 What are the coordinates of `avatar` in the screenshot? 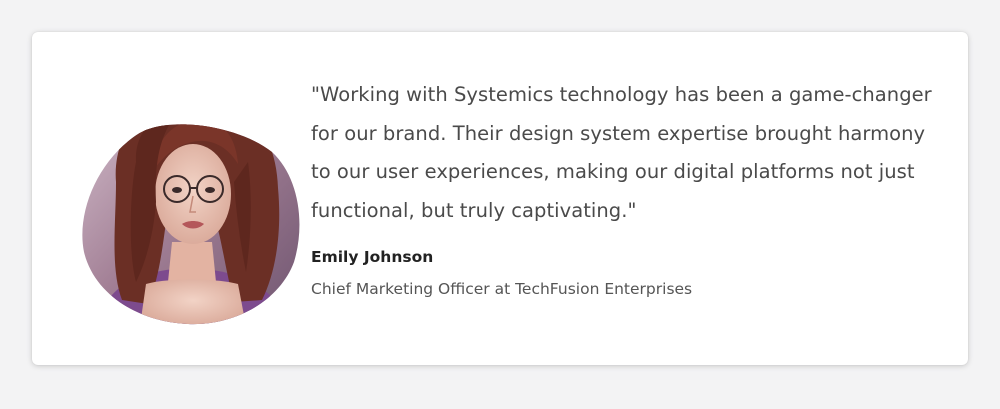 It's located at (189, 199).